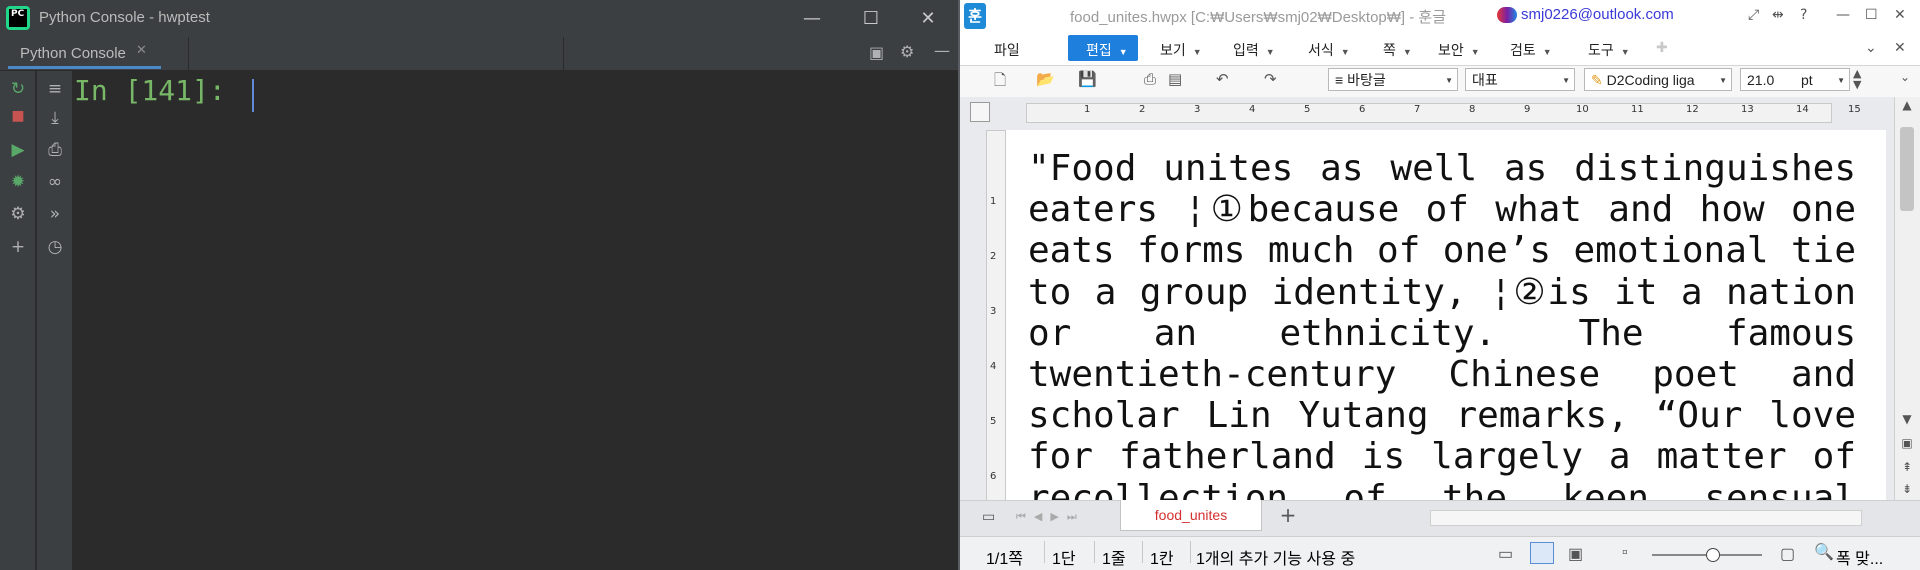 This screenshot has width=1920, height=570. What do you see at coordinates (1275, 557) in the screenshot?
I see `status-addons: 1개의 추가 기능 사용 중` at bounding box center [1275, 557].